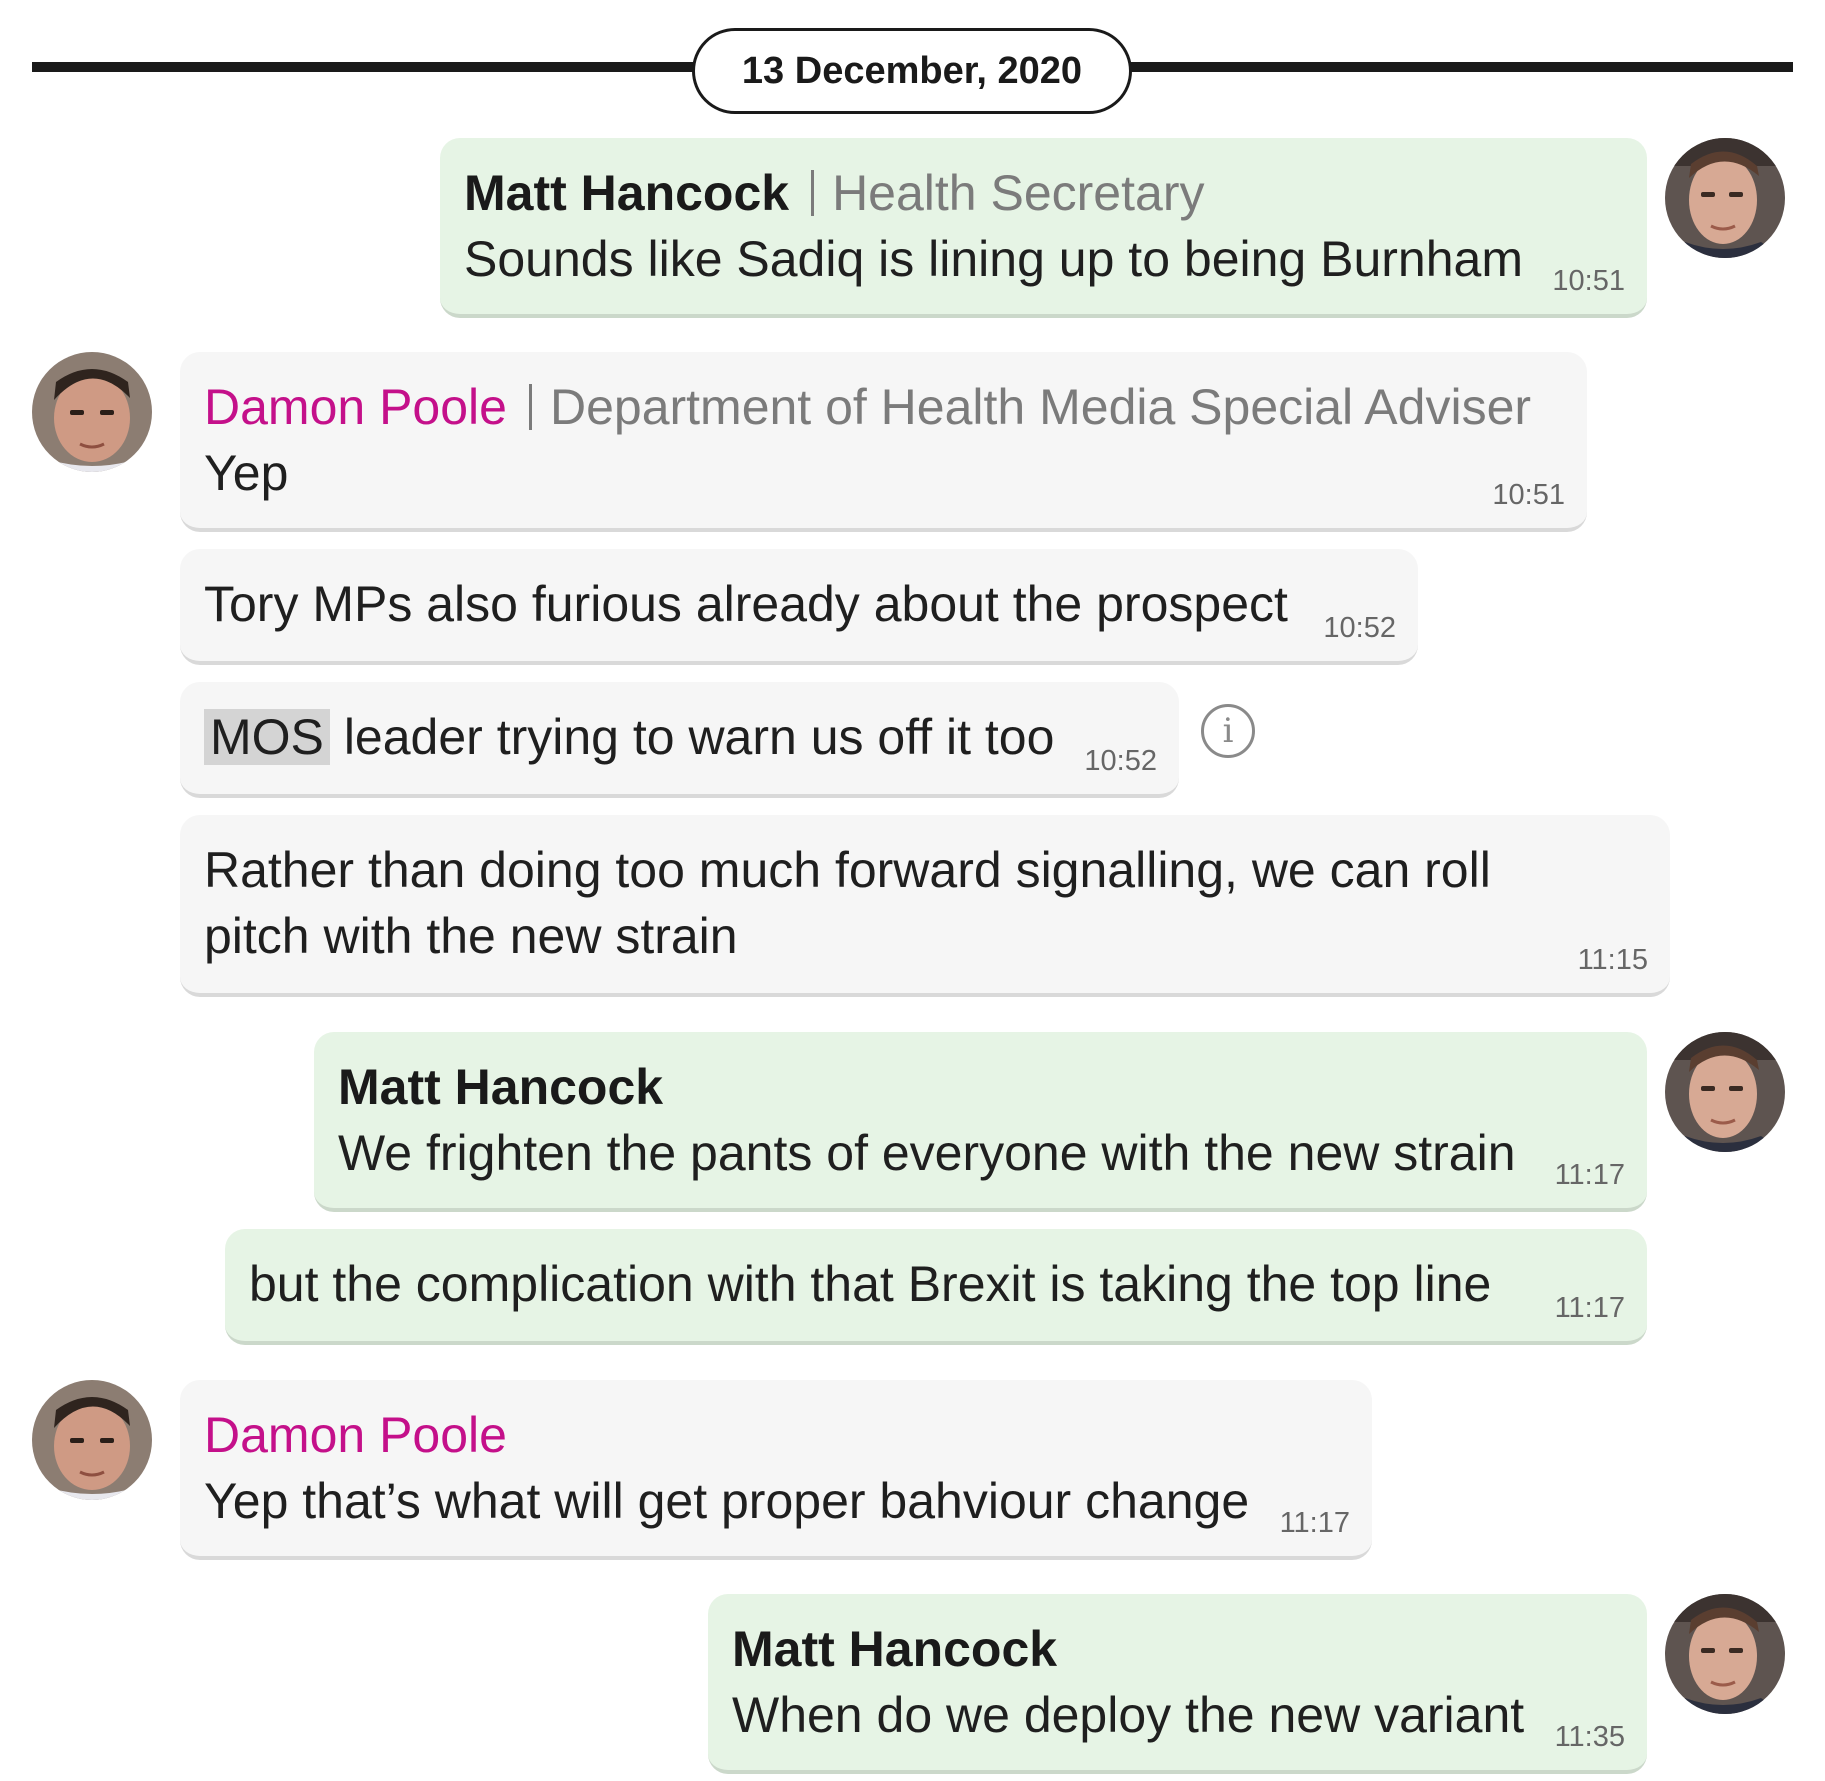 Image resolution: width=1825 pixels, height=1781 pixels. What do you see at coordinates (912, 71) in the screenshot?
I see `date-separator: 13 December, 2020` at bounding box center [912, 71].